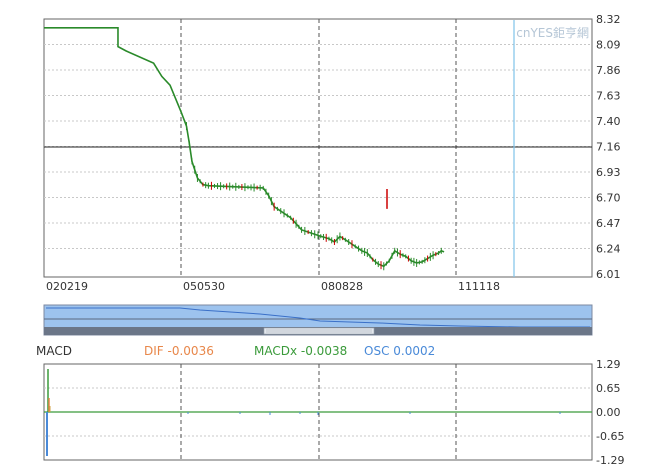 This screenshot has width=662, height=472. What do you see at coordinates (479, 286) in the screenshot?
I see `price-x-tick: 111118` at bounding box center [479, 286].